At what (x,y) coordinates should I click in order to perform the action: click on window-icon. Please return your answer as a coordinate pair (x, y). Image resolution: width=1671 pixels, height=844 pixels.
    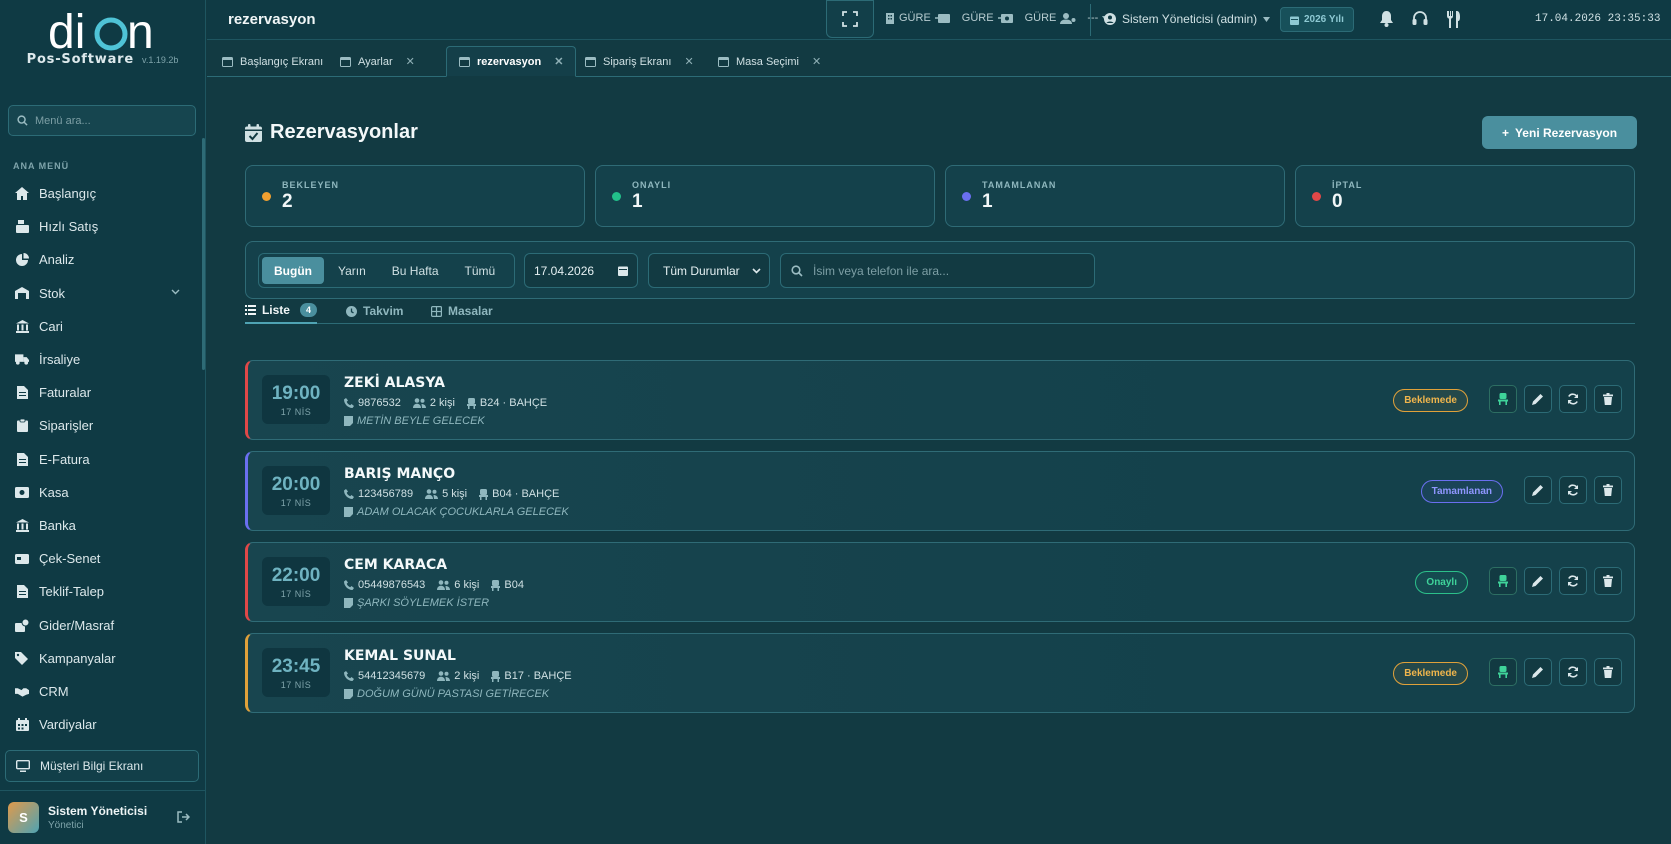
    Looking at the image, I should click on (345, 61).